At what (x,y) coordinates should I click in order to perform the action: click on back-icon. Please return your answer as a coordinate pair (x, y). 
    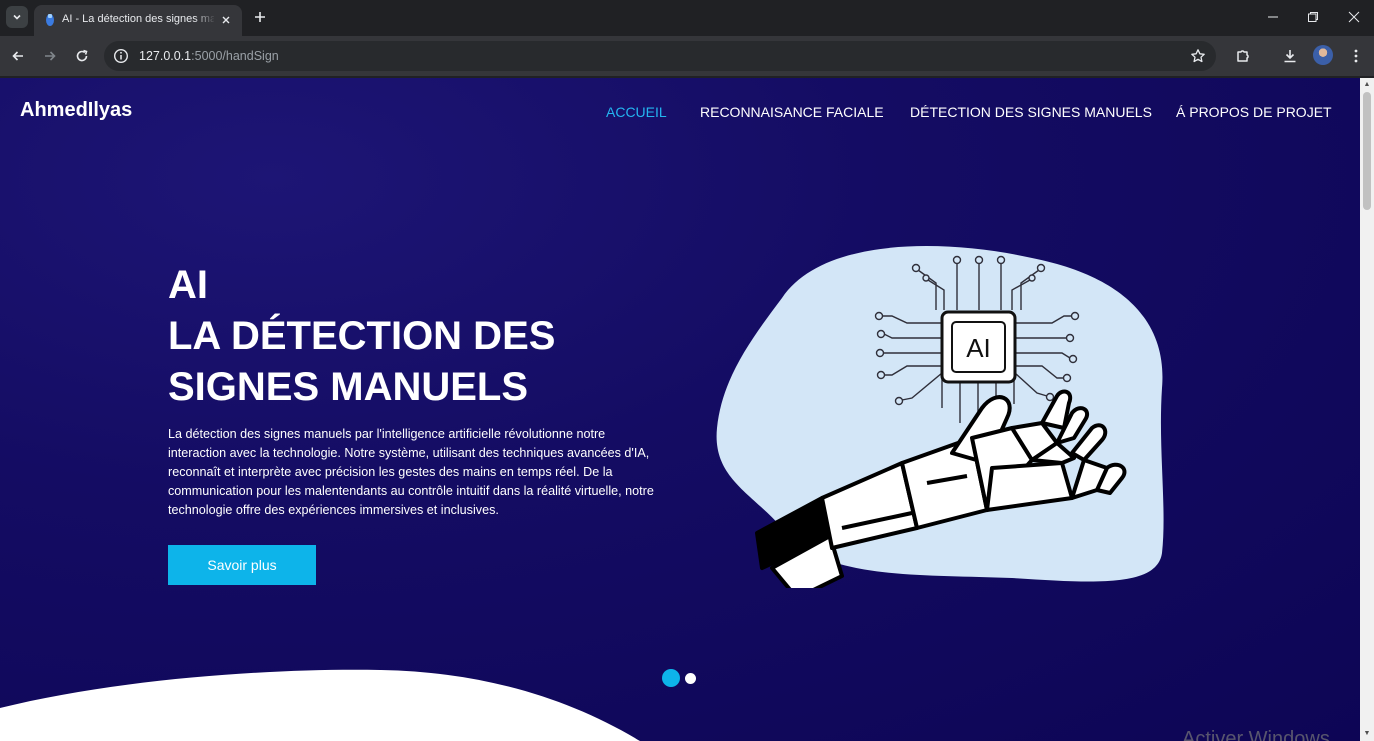
    Looking at the image, I should click on (17, 56).